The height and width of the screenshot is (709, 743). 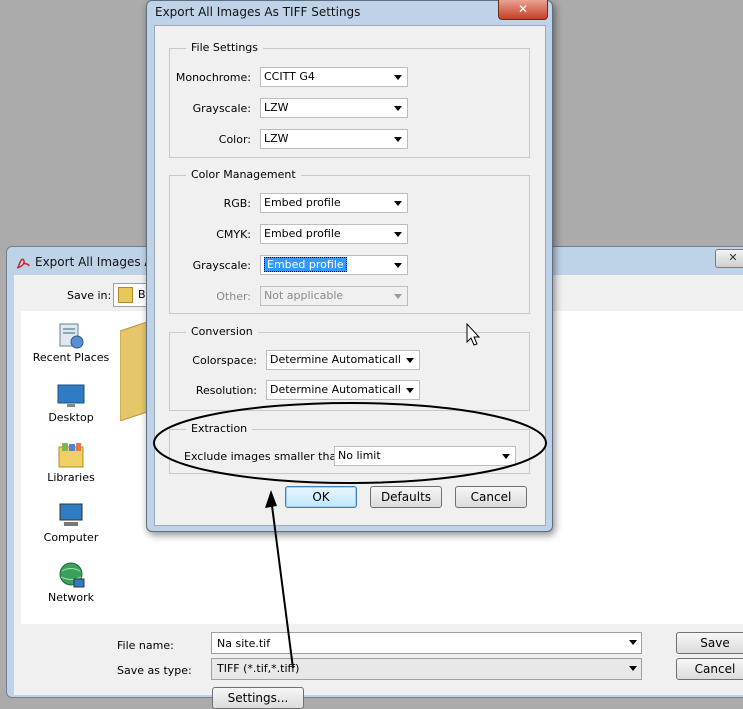 I want to click on arrow-head-icon, so click(x=271, y=499).